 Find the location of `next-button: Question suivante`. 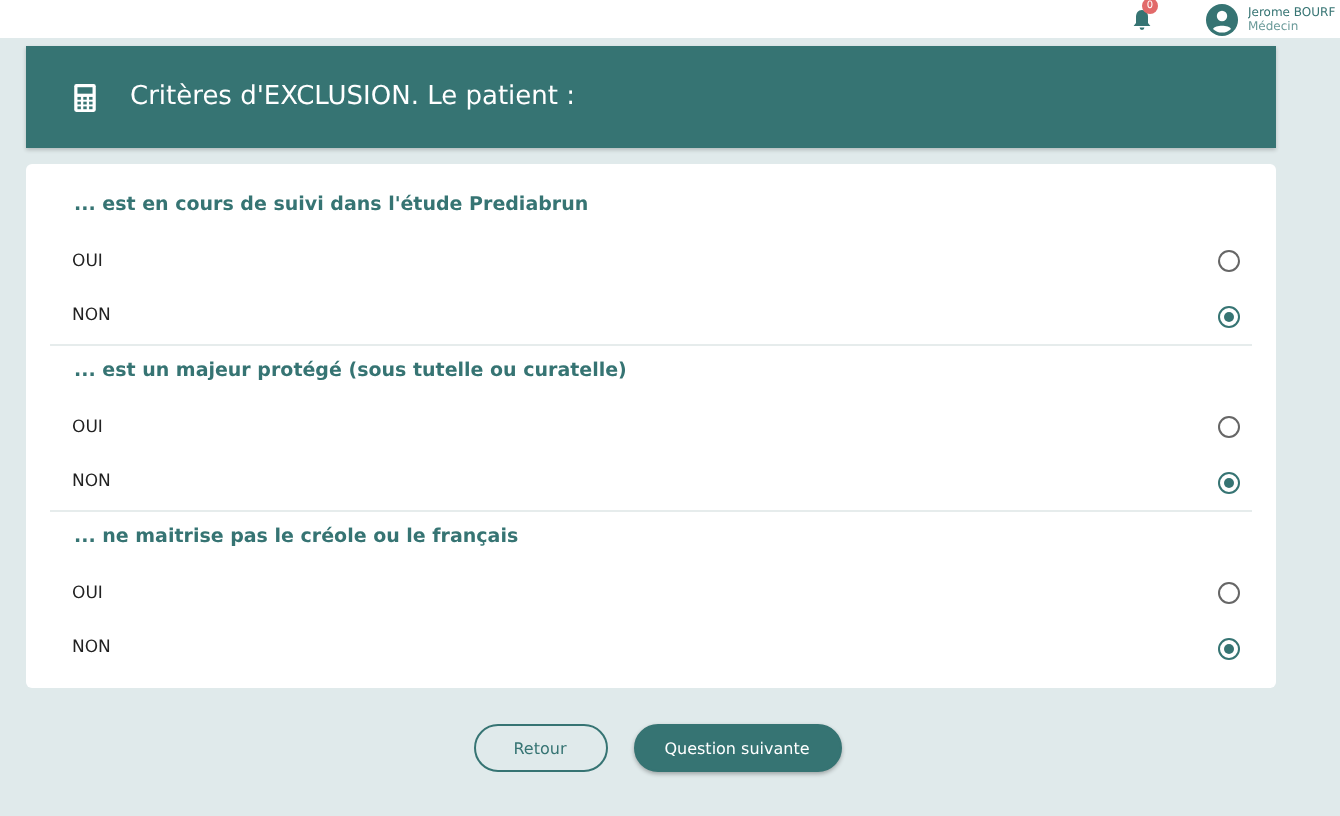

next-button: Question suivante is located at coordinates (737, 748).